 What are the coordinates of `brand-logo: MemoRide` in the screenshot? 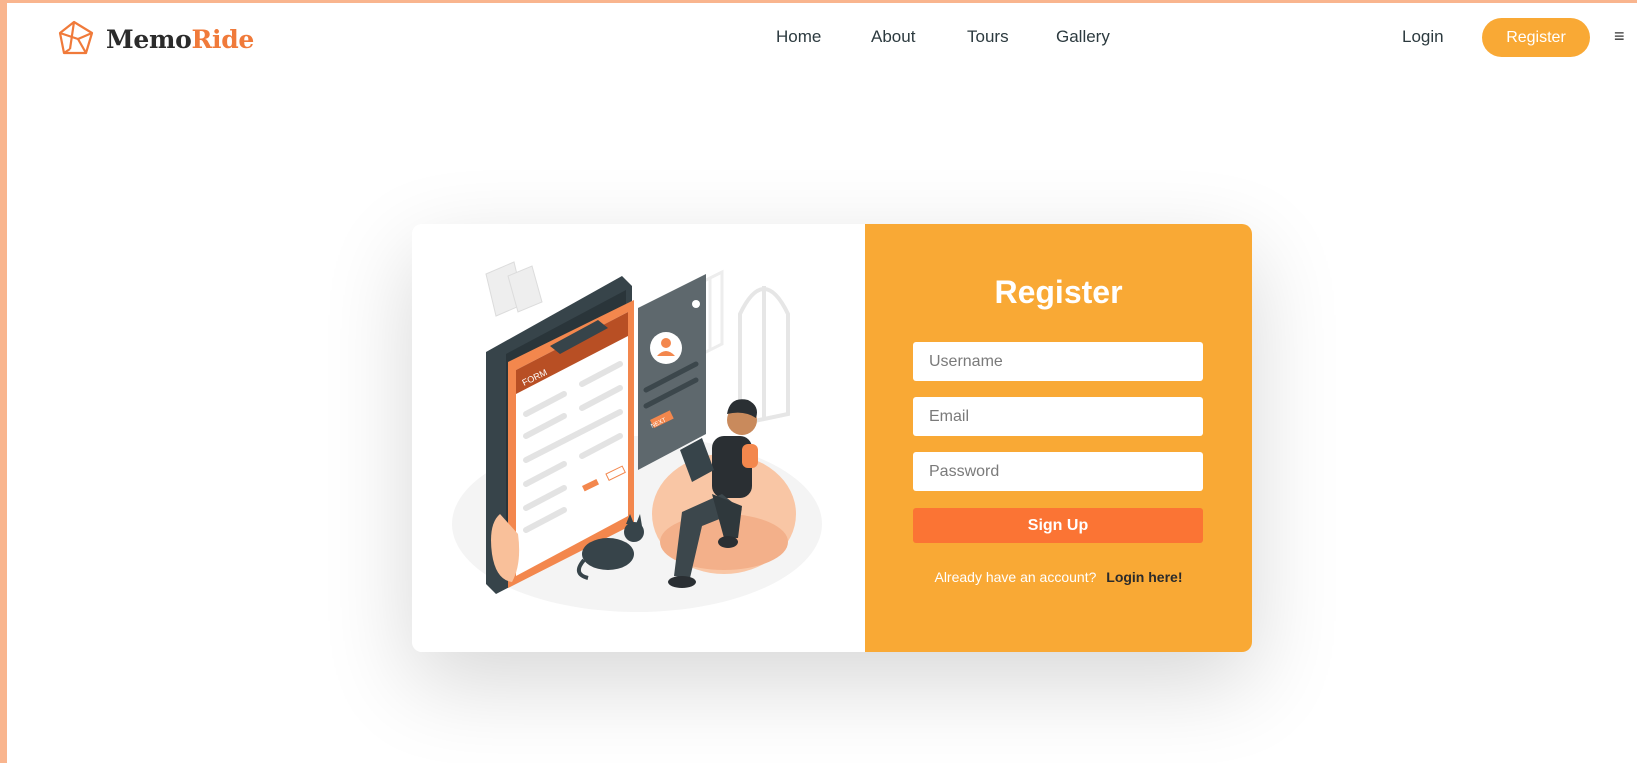 It's located at (155, 39).